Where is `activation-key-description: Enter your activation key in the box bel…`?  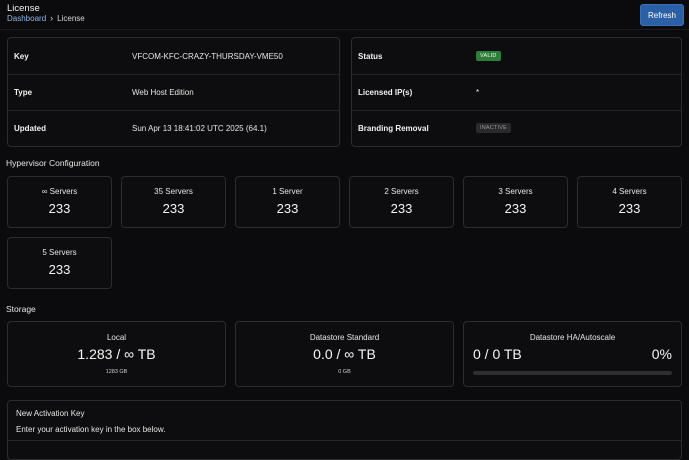
activation-key-description: Enter your activation key in the box bel… is located at coordinates (91, 429).